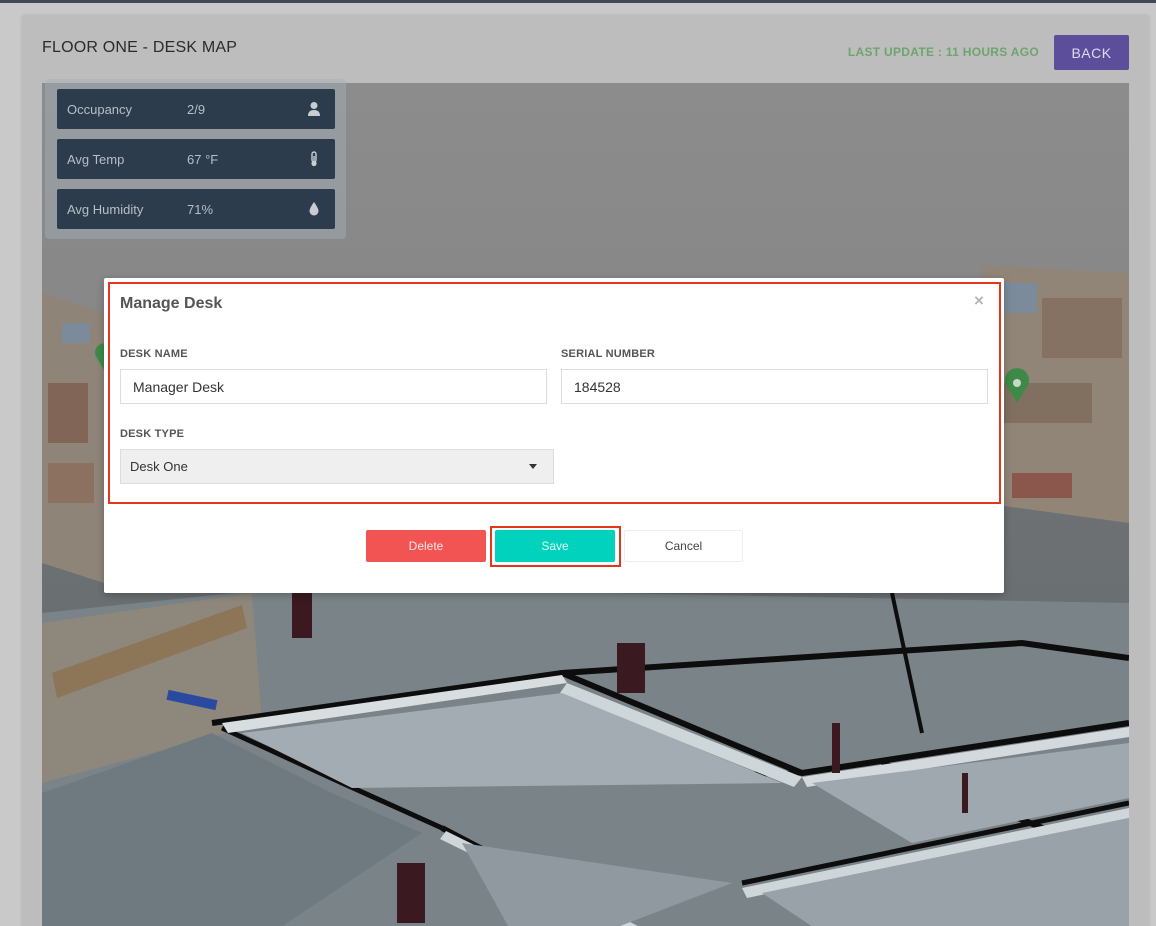  What do you see at coordinates (171, 303) in the screenshot?
I see `modal-title: Manage Desk` at bounding box center [171, 303].